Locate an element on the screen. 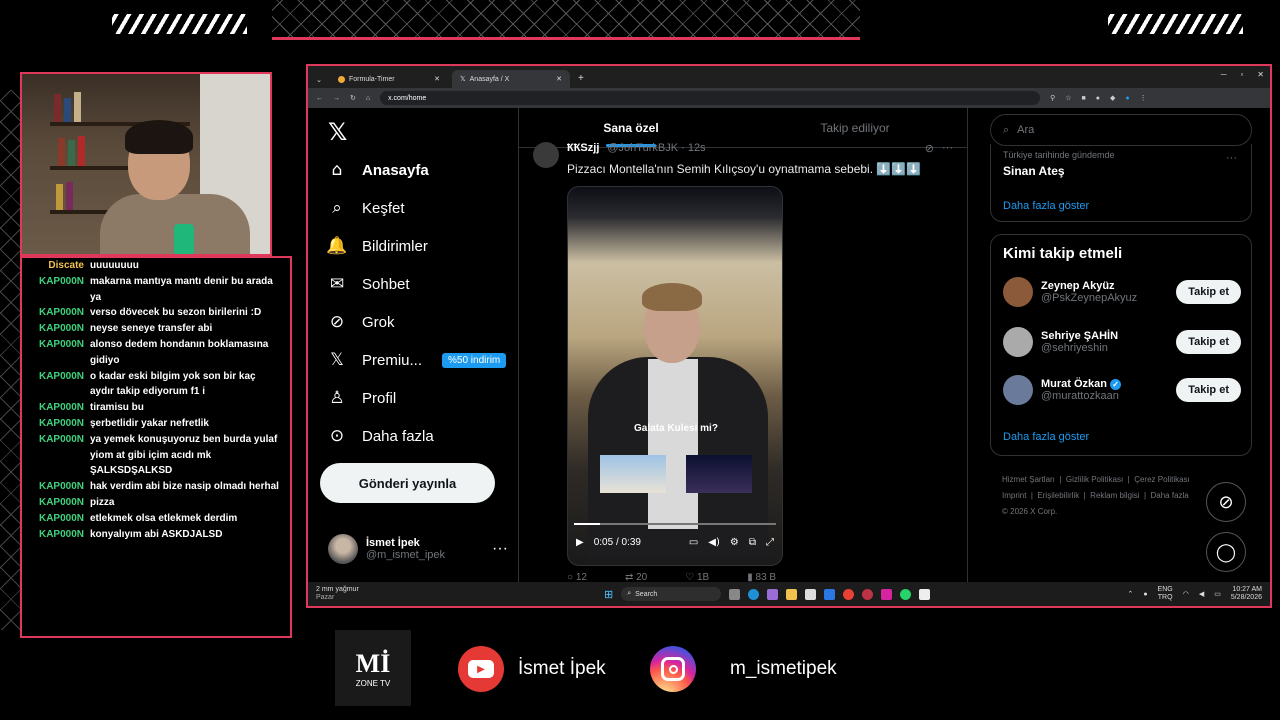  footer-link: Çerez Politikası is located at coordinates (1162, 479).